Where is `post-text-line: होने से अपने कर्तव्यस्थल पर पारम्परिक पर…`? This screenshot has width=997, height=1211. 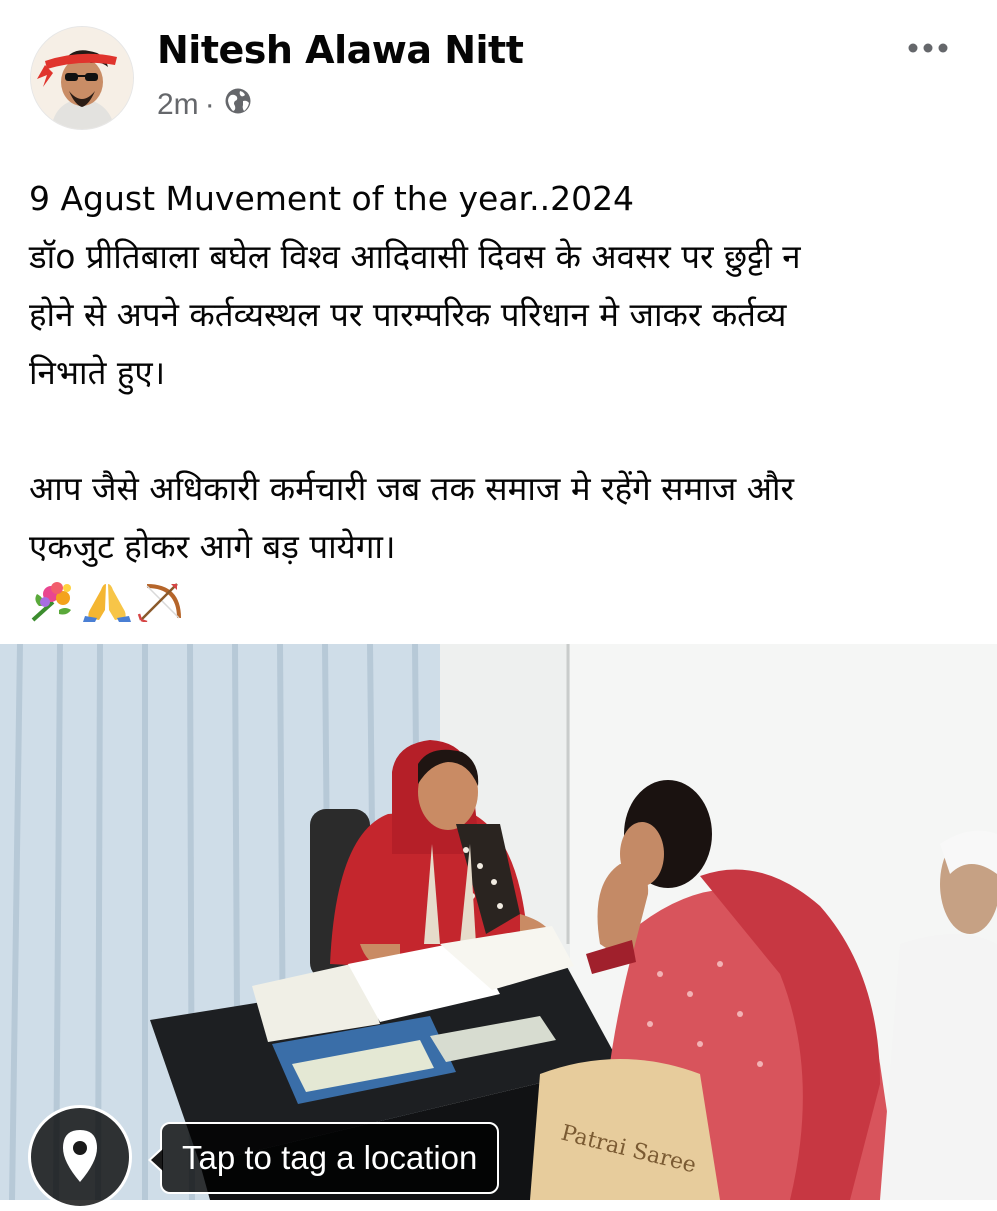
post-text-line: होने से अपने कर्तव्यस्थल पर पारम्परिक पर… is located at coordinates (408, 314).